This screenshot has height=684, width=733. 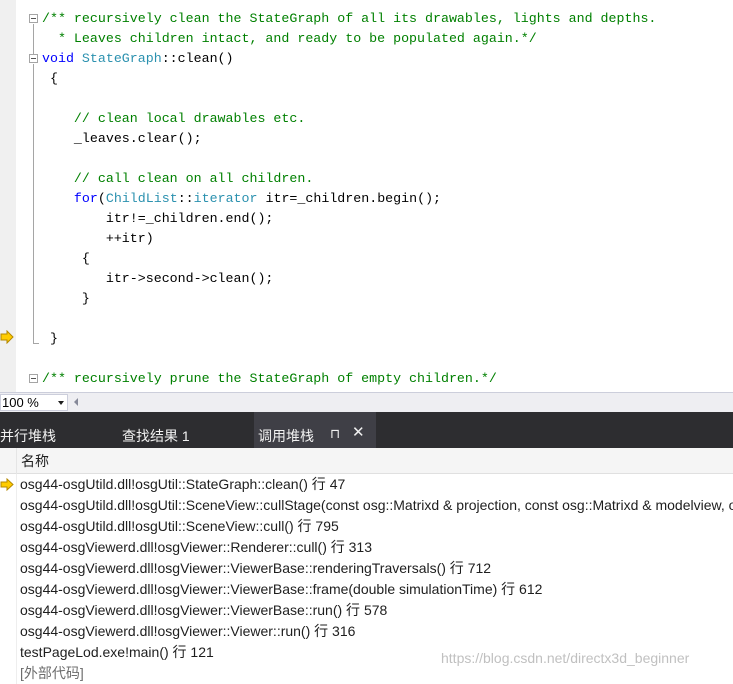 What do you see at coordinates (76, 402) in the screenshot?
I see `scroll-left-icon` at bounding box center [76, 402].